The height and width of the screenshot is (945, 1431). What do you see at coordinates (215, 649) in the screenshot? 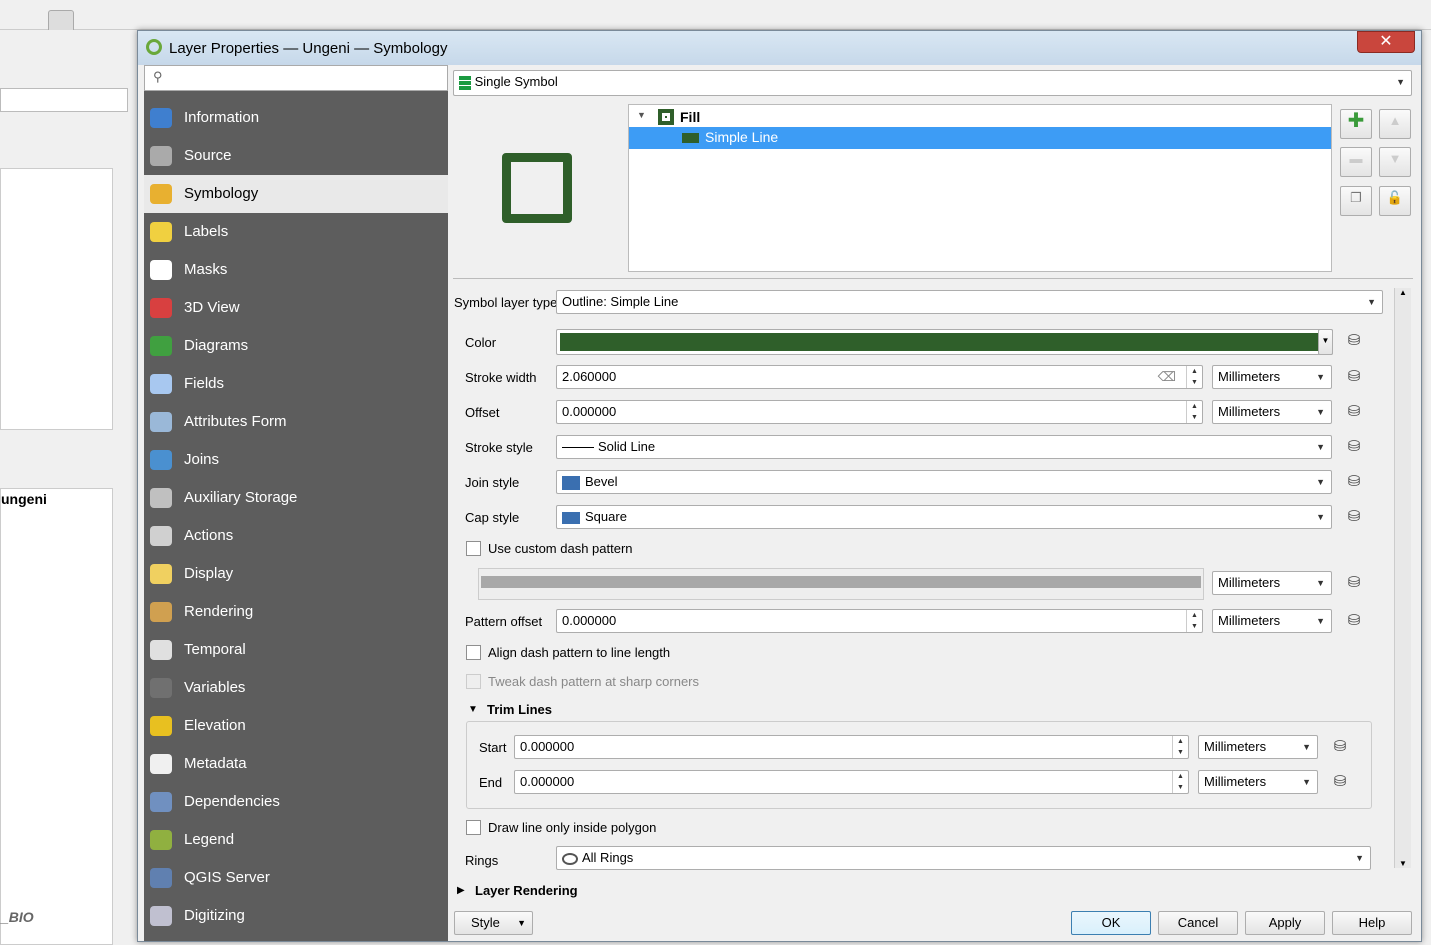
I see `sidebar-item-label: Temporal` at bounding box center [215, 649].